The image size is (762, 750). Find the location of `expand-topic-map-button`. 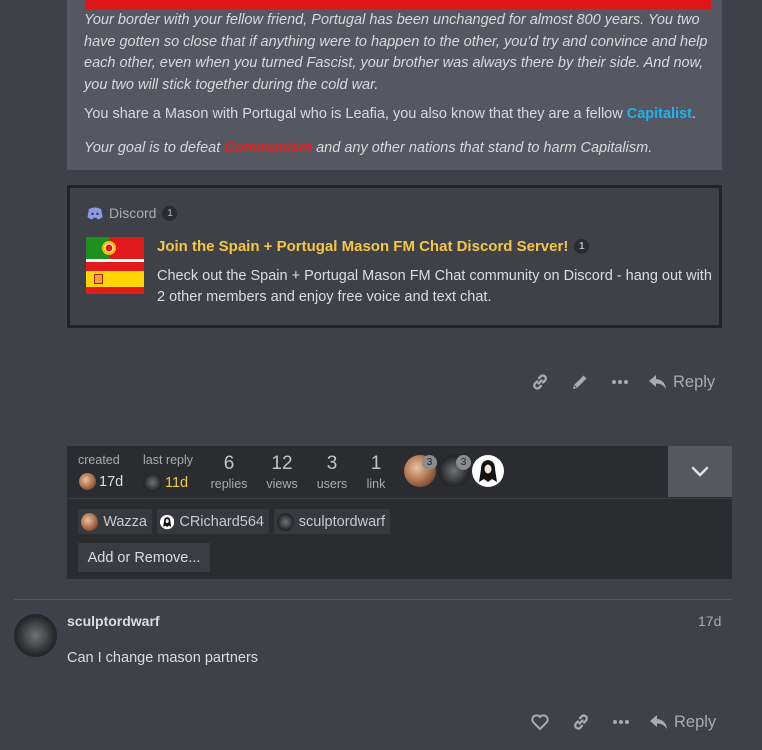

expand-topic-map-button is located at coordinates (700, 471).